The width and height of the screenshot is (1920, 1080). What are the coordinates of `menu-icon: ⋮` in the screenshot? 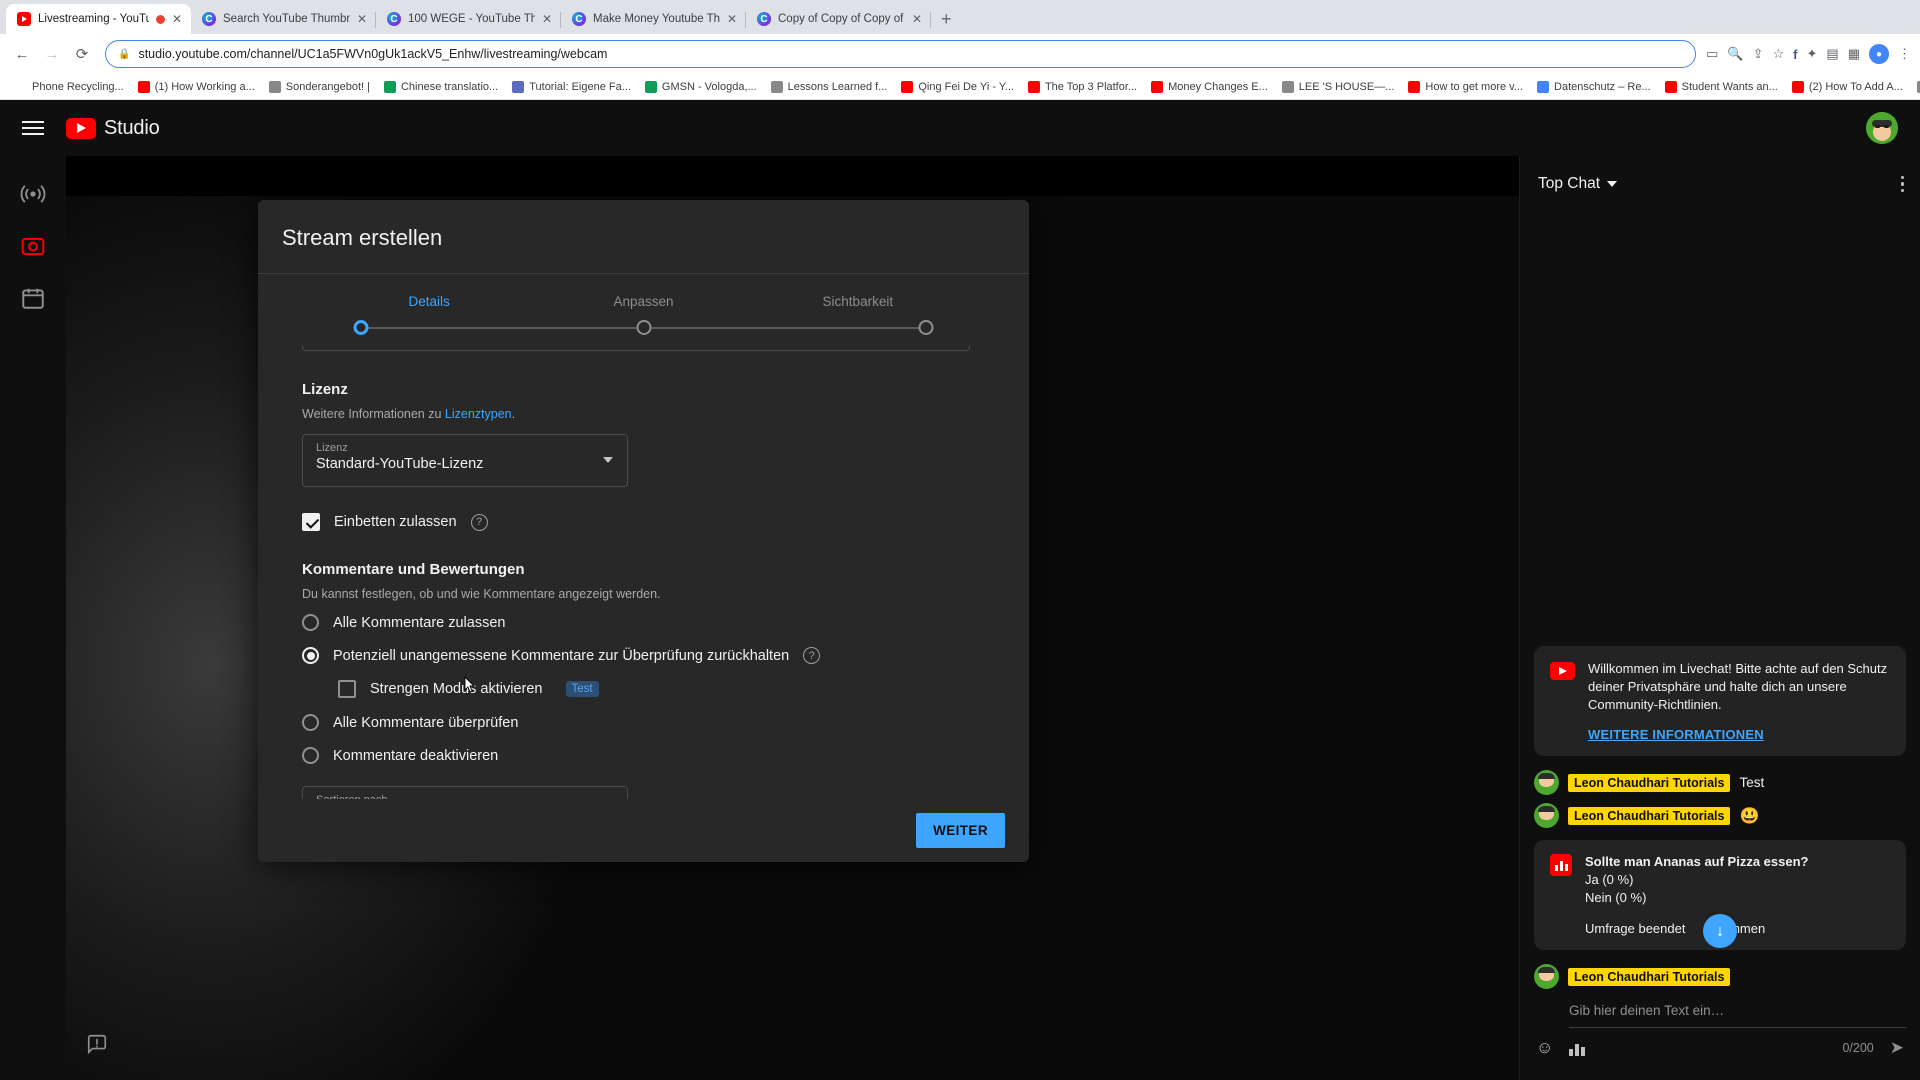 It's located at (1904, 54).